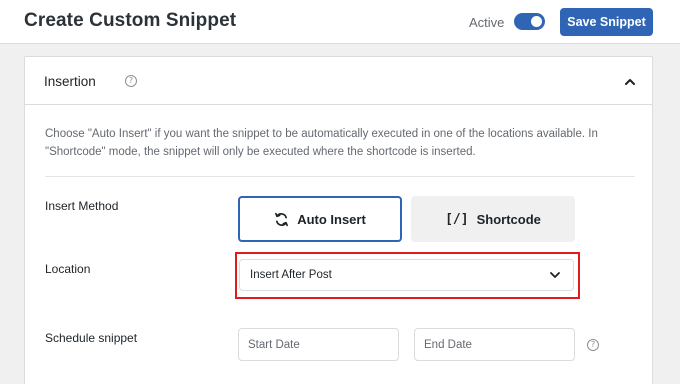 Image resolution: width=680 pixels, height=384 pixels. Describe the element at coordinates (331, 219) in the screenshot. I see `auto-insert-label: Auto Insert` at that location.